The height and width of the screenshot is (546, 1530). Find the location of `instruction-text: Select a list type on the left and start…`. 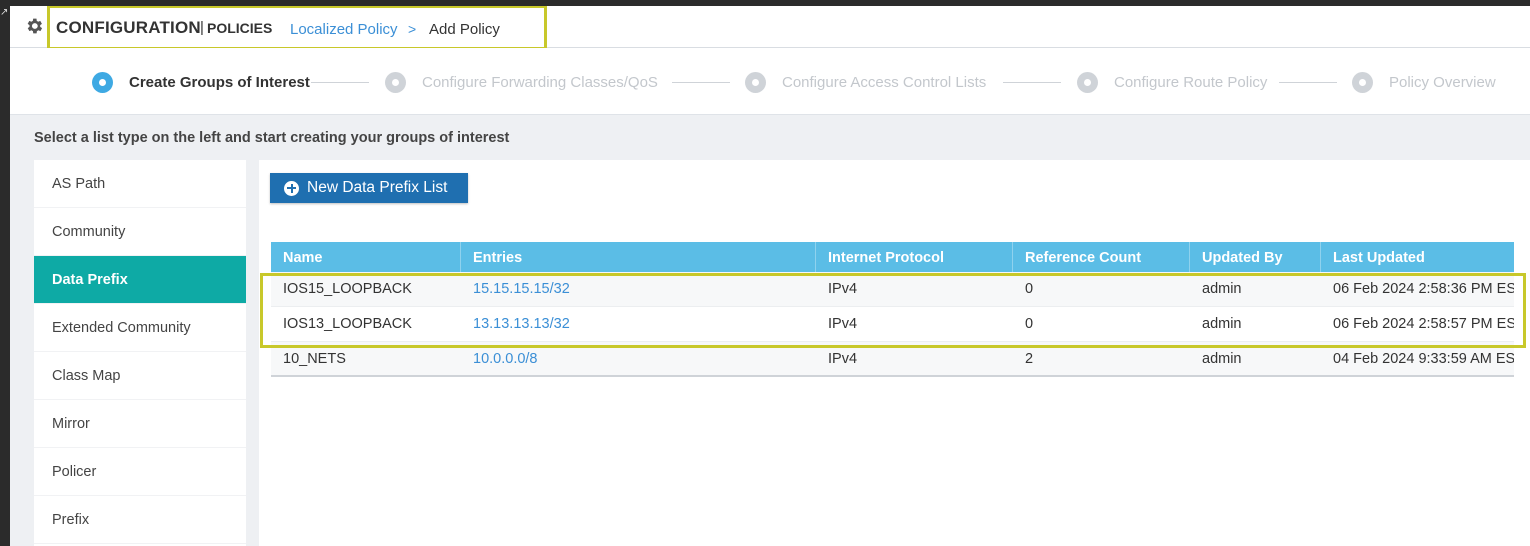

instruction-text: Select a list type on the left and start… is located at coordinates (272, 138).